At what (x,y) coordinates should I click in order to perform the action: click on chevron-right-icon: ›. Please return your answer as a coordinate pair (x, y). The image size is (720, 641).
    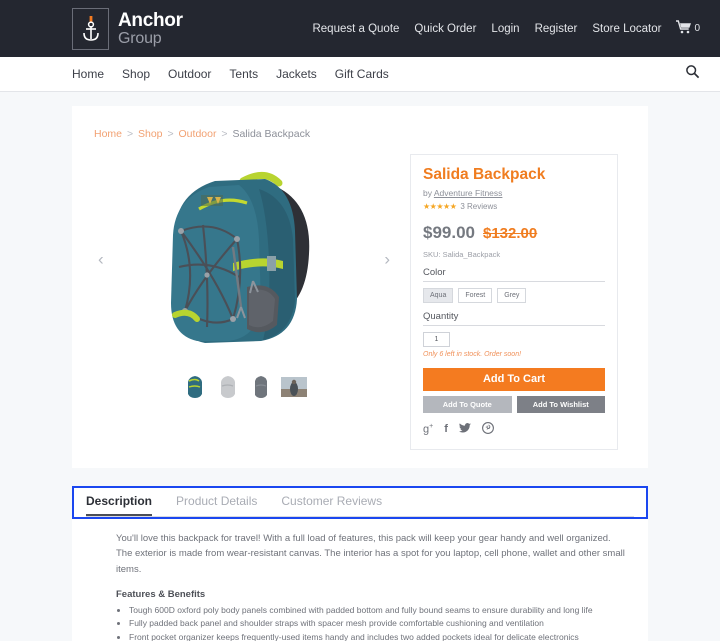
    Looking at the image, I should click on (387, 259).